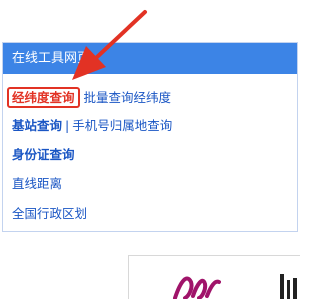 This screenshot has height=299, width=320. I want to click on row-division: 全国行政区划, so click(49, 214).